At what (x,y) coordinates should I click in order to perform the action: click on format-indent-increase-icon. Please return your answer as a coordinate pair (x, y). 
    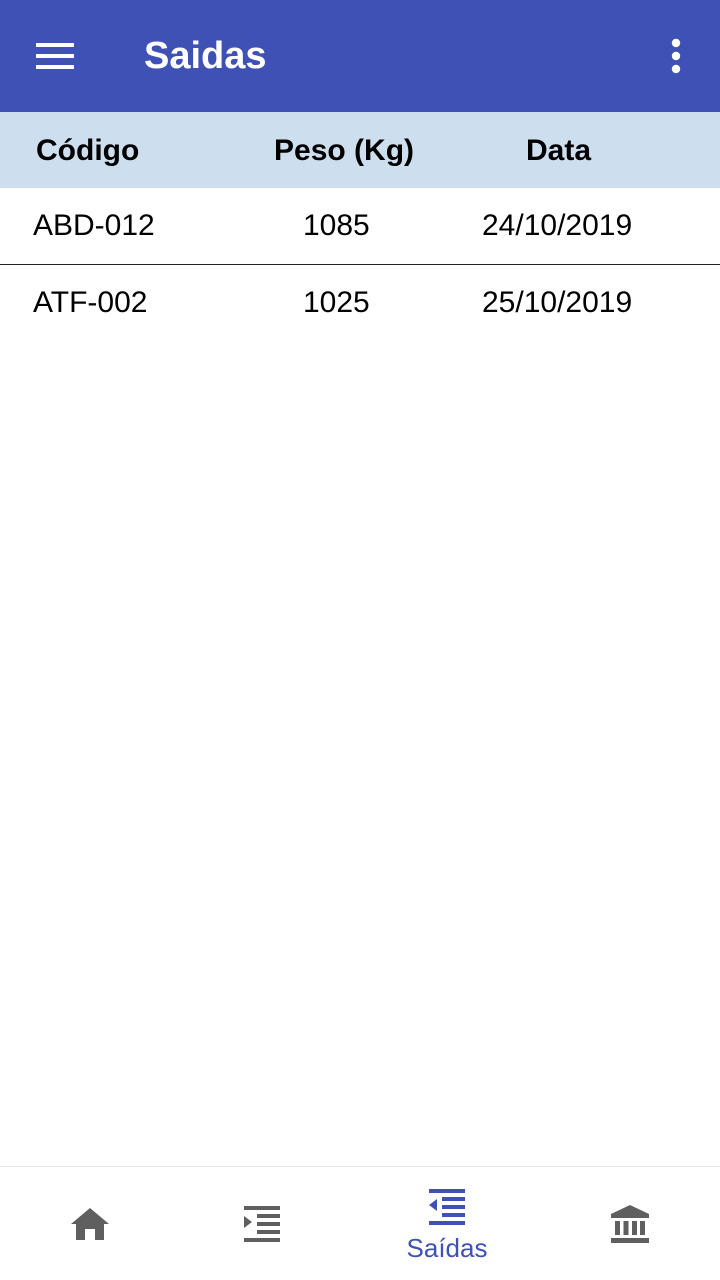
    Looking at the image, I should click on (262, 1224).